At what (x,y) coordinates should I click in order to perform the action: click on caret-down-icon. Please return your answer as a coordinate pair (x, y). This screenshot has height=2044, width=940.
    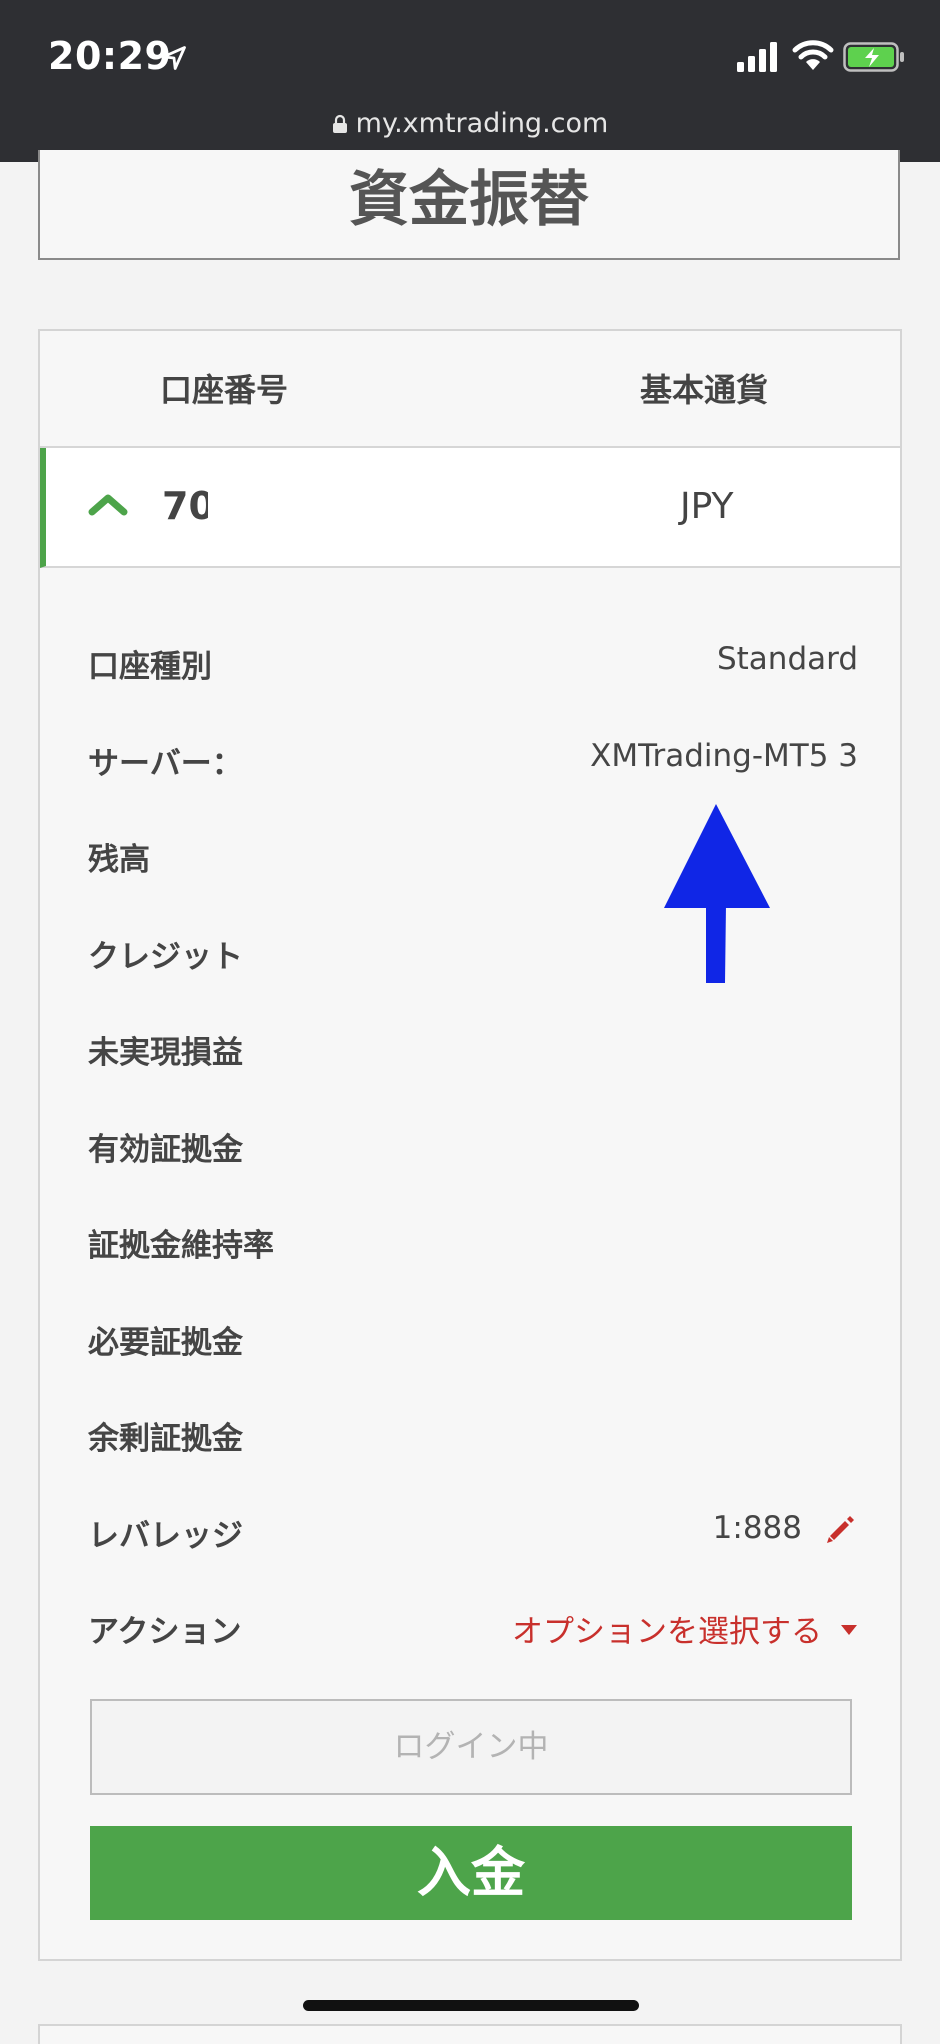
    Looking at the image, I should click on (849, 1630).